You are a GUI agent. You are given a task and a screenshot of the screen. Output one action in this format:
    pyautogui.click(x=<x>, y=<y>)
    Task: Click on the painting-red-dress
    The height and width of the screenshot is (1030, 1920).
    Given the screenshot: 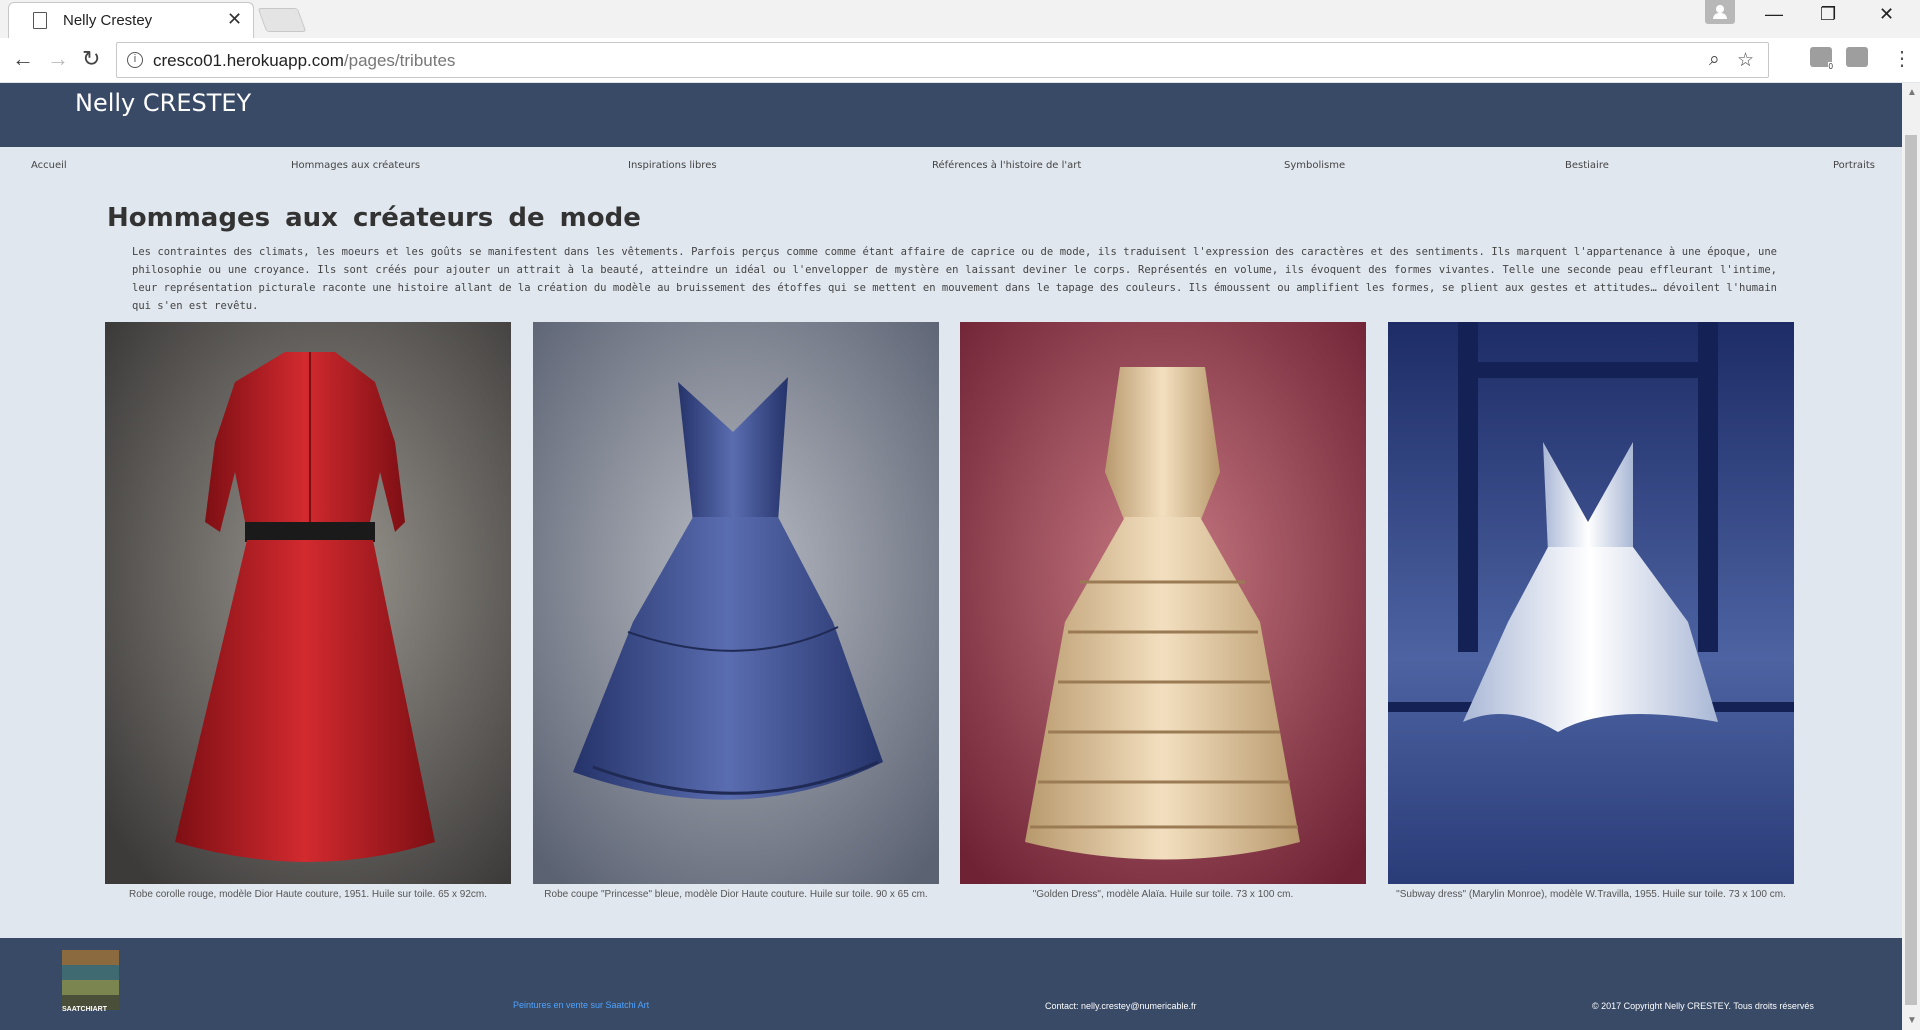 What is the action you would take?
    pyautogui.click(x=308, y=603)
    